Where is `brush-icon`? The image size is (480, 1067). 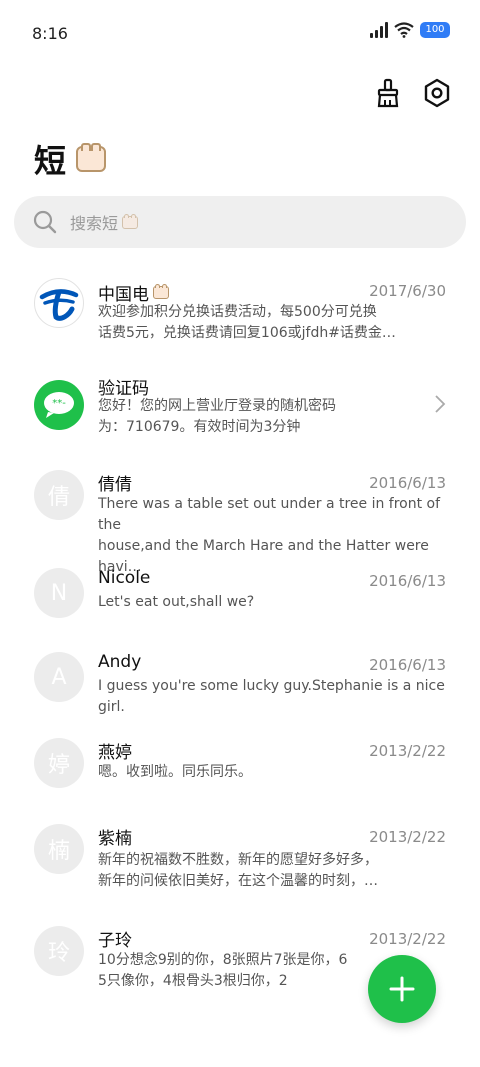 brush-icon is located at coordinates (388, 93).